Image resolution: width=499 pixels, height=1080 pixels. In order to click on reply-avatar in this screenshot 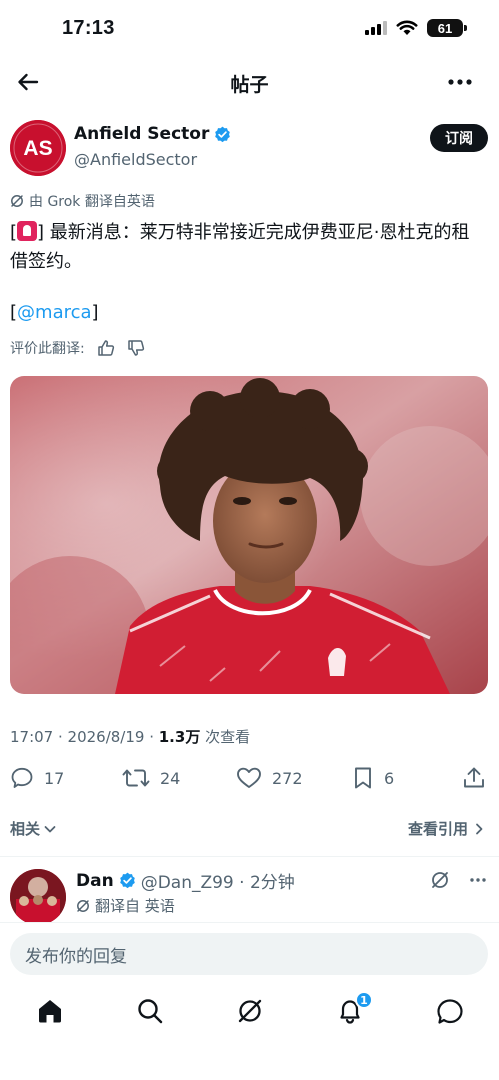, I will do `click(38, 897)`.